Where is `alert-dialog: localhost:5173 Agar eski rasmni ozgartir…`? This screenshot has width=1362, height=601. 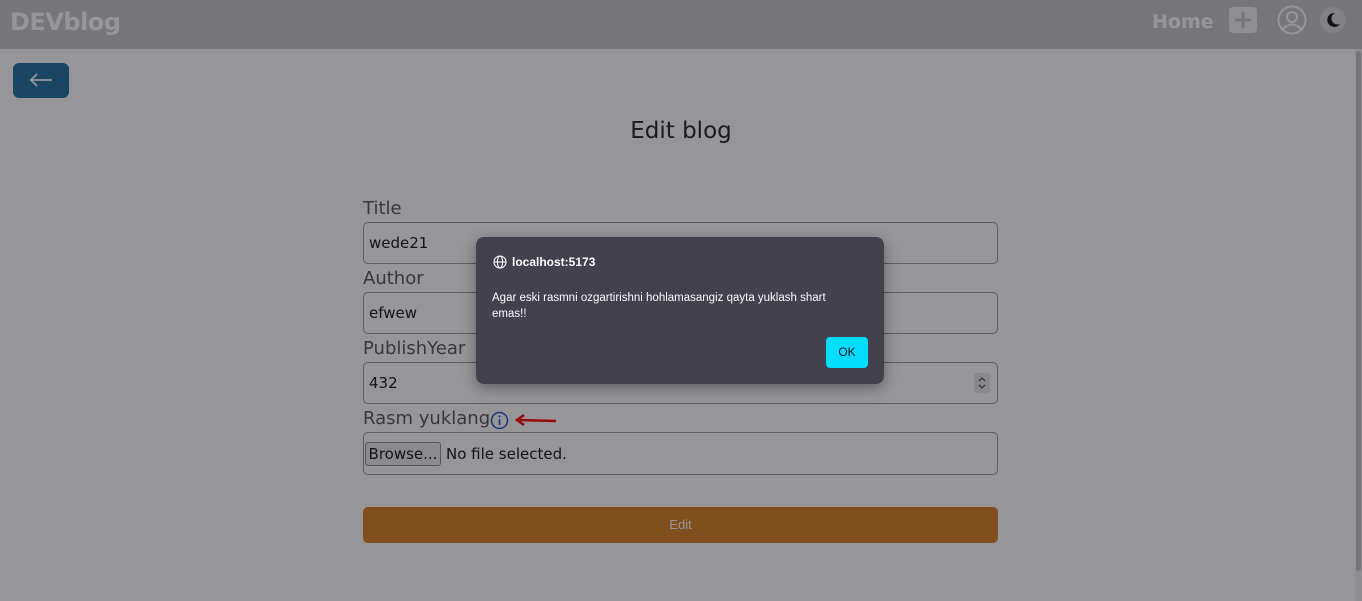
alert-dialog: localhost:5173 Agar eski rasmni ozgartir… is located at coordinates (680, 310).